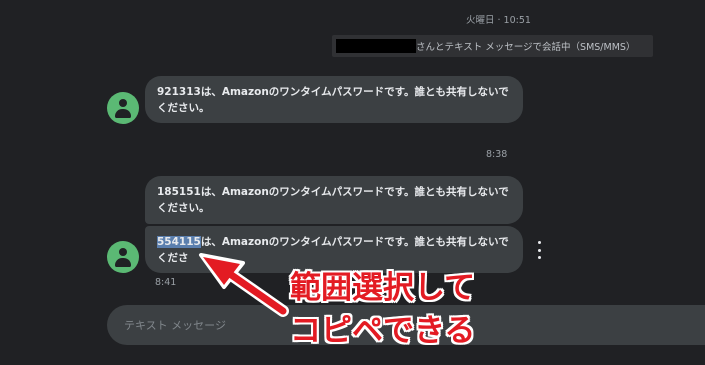 The image size is (705, 365). I want to click on annotation-line-2: コピペできる, so click(383, 331).